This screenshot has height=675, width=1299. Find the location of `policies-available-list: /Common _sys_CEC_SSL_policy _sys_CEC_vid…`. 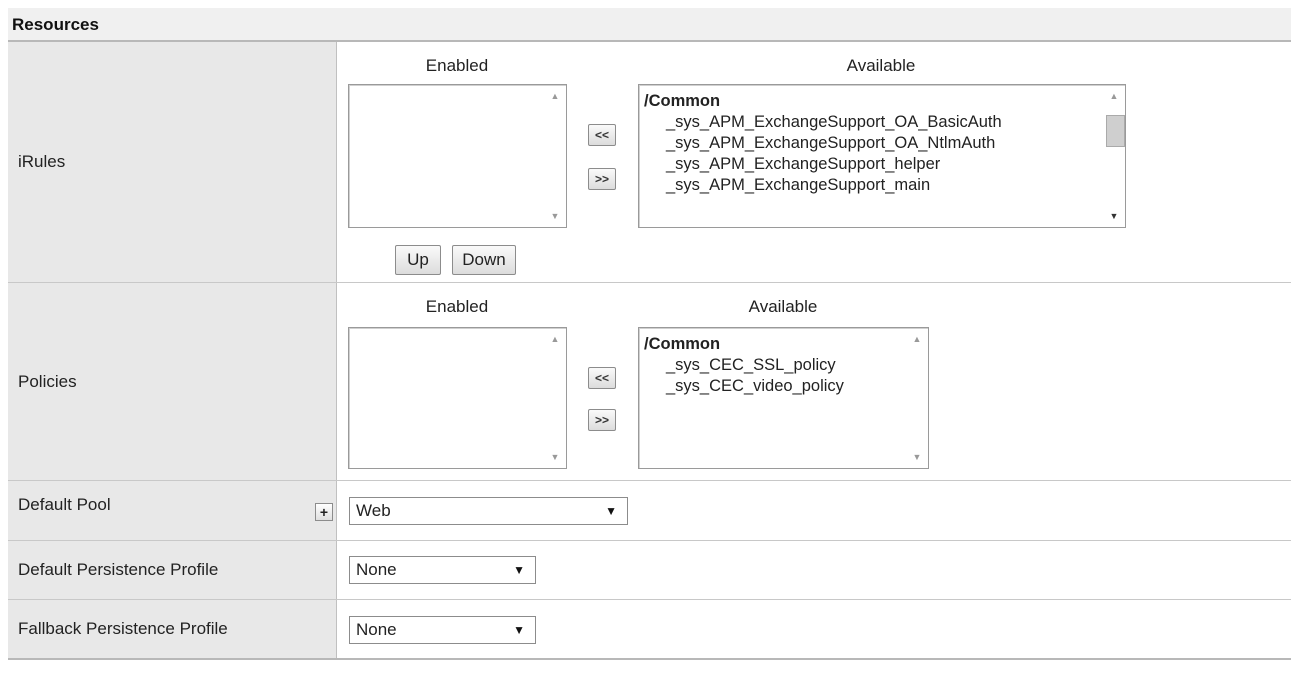

policies-available-list: /Common _sys_CEC_SSL_policy _sys_CEC_vid… is located at coordinates (783, 398).